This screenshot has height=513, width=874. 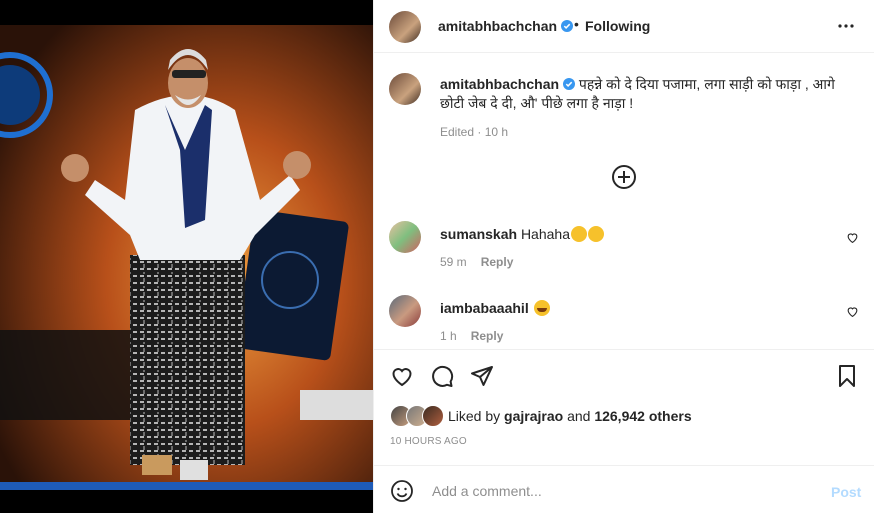 What do you see at coordinates (420, 416) in the screenshot?
I see `liker-avatars` at bounding box center [420, 416].